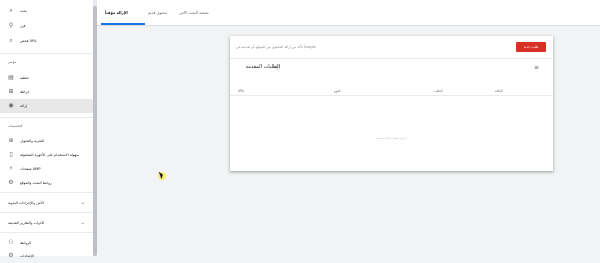 The width and height of the screenshot is (600, 263). What do you see at coordinates (11, 182) in the screenshot?
I see `links-icon: ⚙` at bounding box center [11, 182].